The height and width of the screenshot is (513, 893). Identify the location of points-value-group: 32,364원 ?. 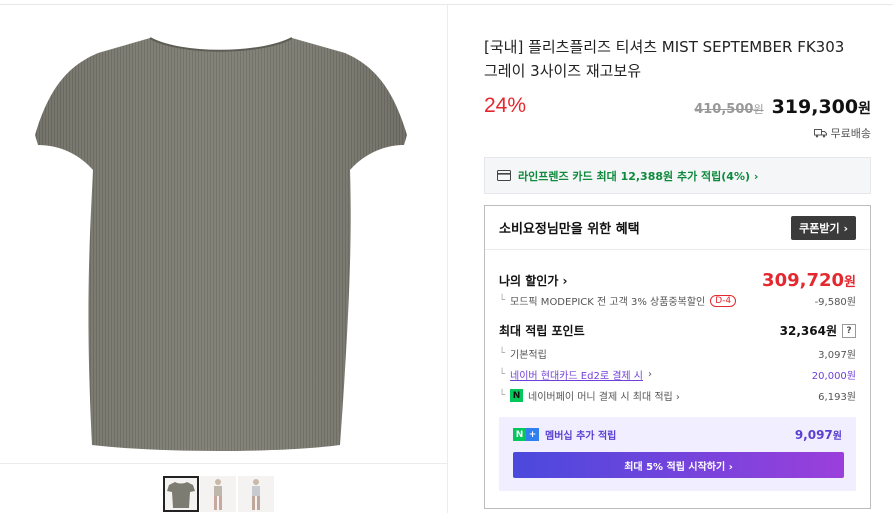
(818, 330).